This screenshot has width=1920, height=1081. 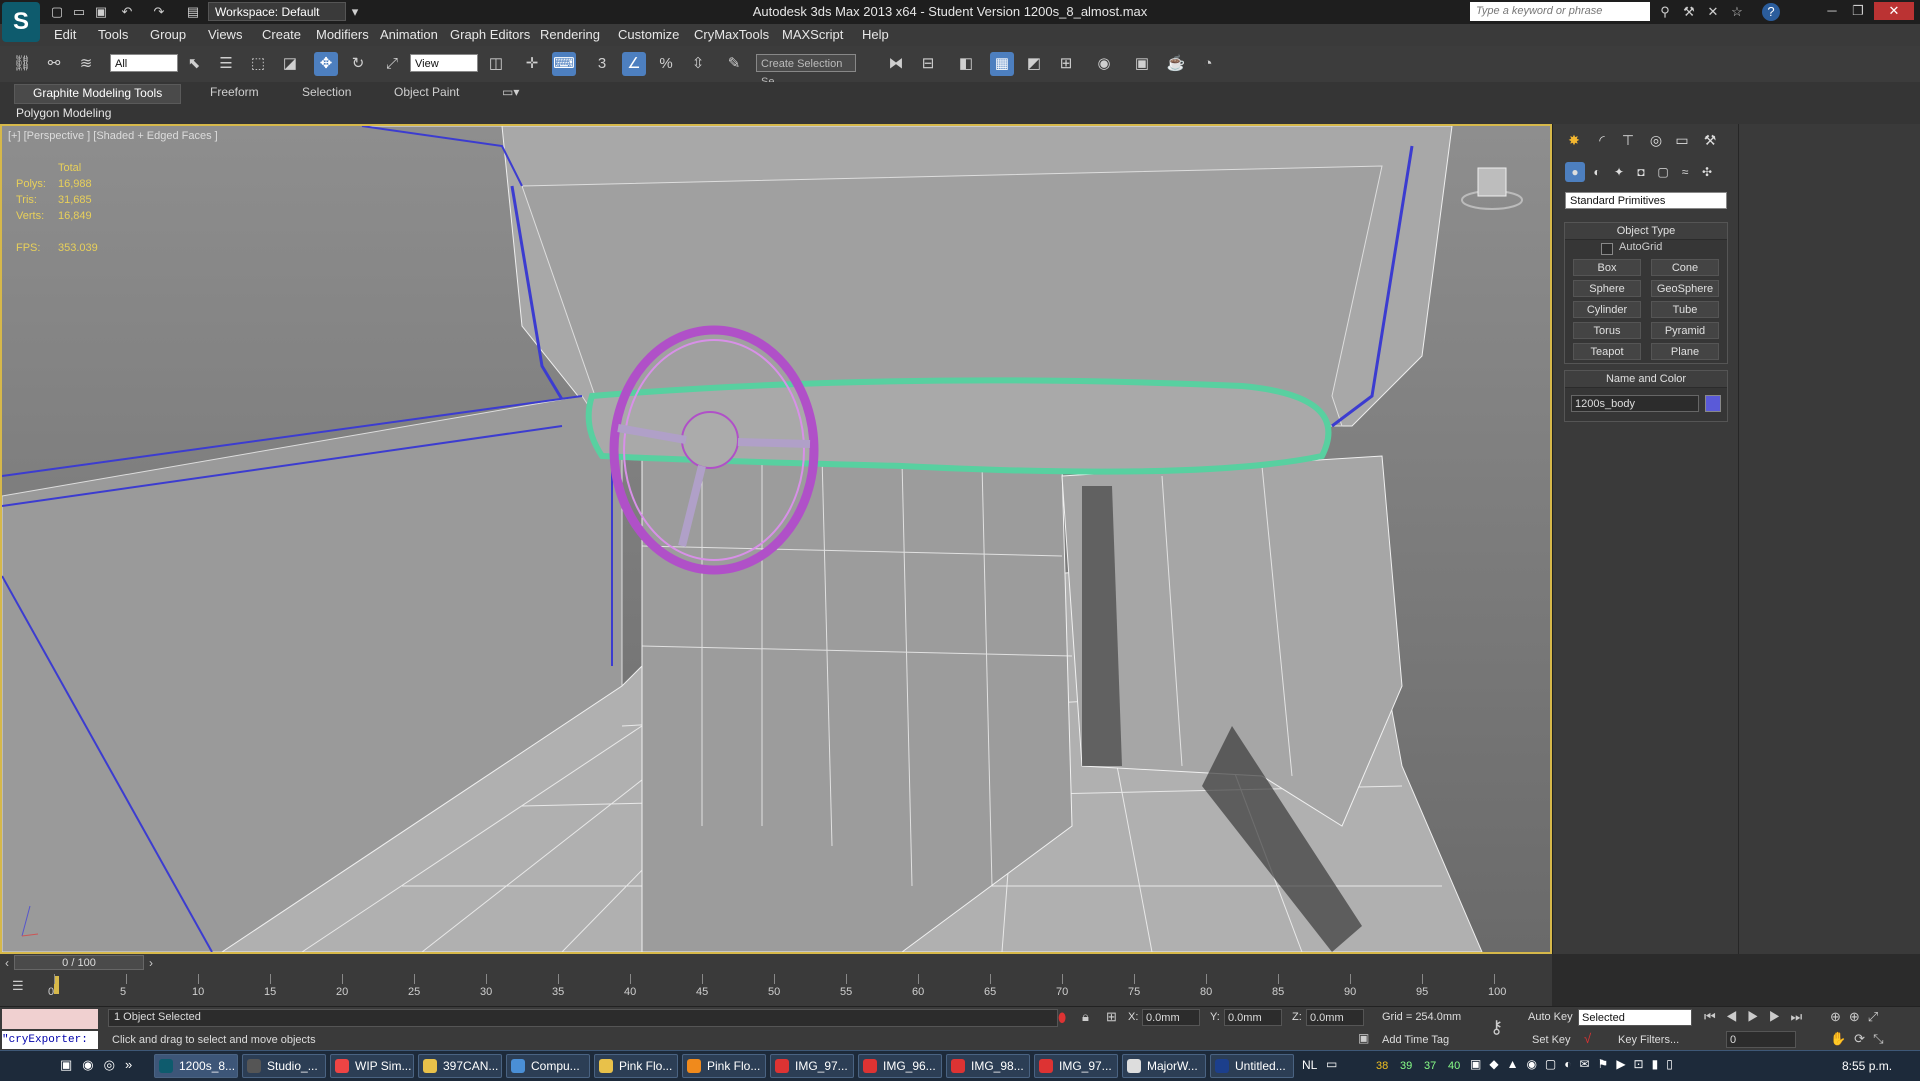 I want to click on isolate-icon: ⬮, so click(x=1062, y=1018).